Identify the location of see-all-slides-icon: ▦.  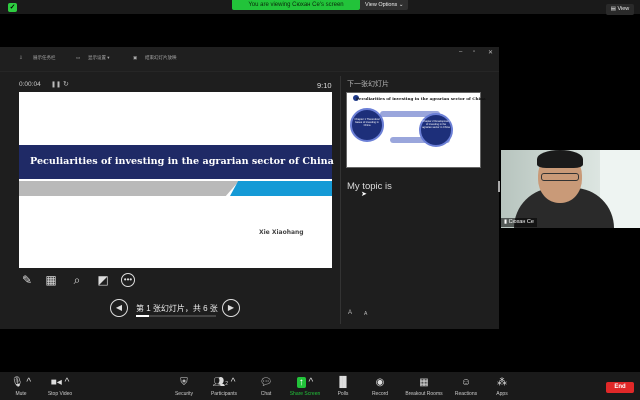
(51, 280).